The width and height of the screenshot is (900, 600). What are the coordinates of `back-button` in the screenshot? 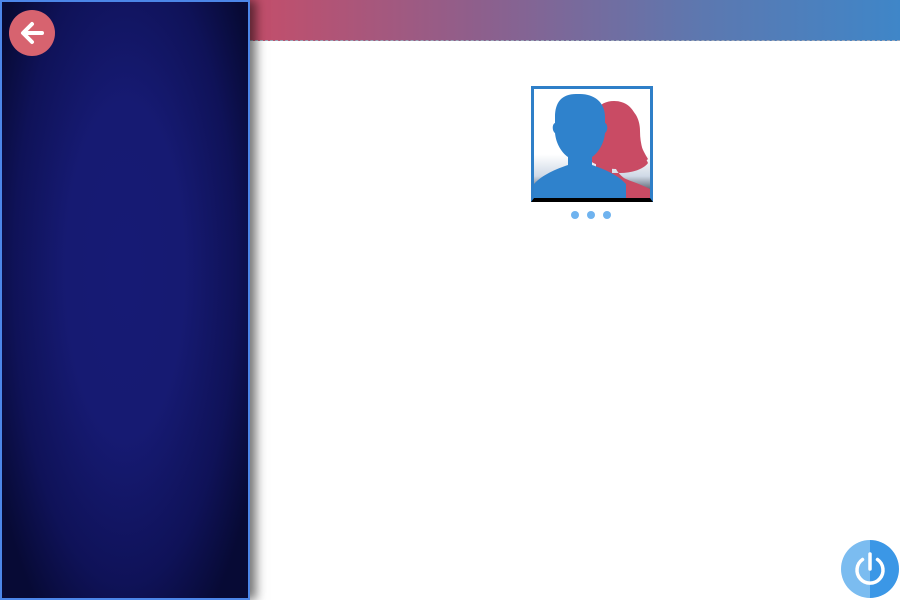 It's located at (32, 33).